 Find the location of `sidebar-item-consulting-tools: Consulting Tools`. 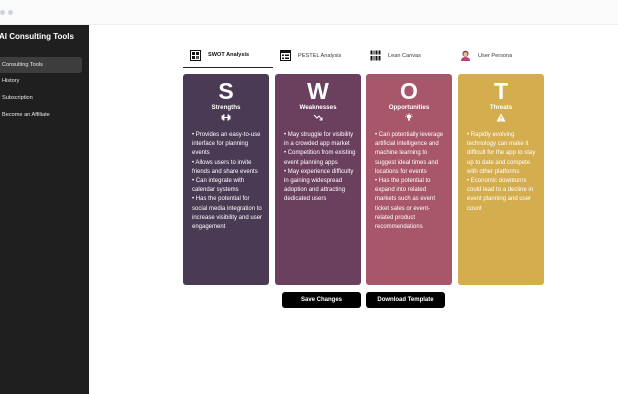

sidebar-item-consulting-tools: Consulting Tools is located at coordinates (41, 65).